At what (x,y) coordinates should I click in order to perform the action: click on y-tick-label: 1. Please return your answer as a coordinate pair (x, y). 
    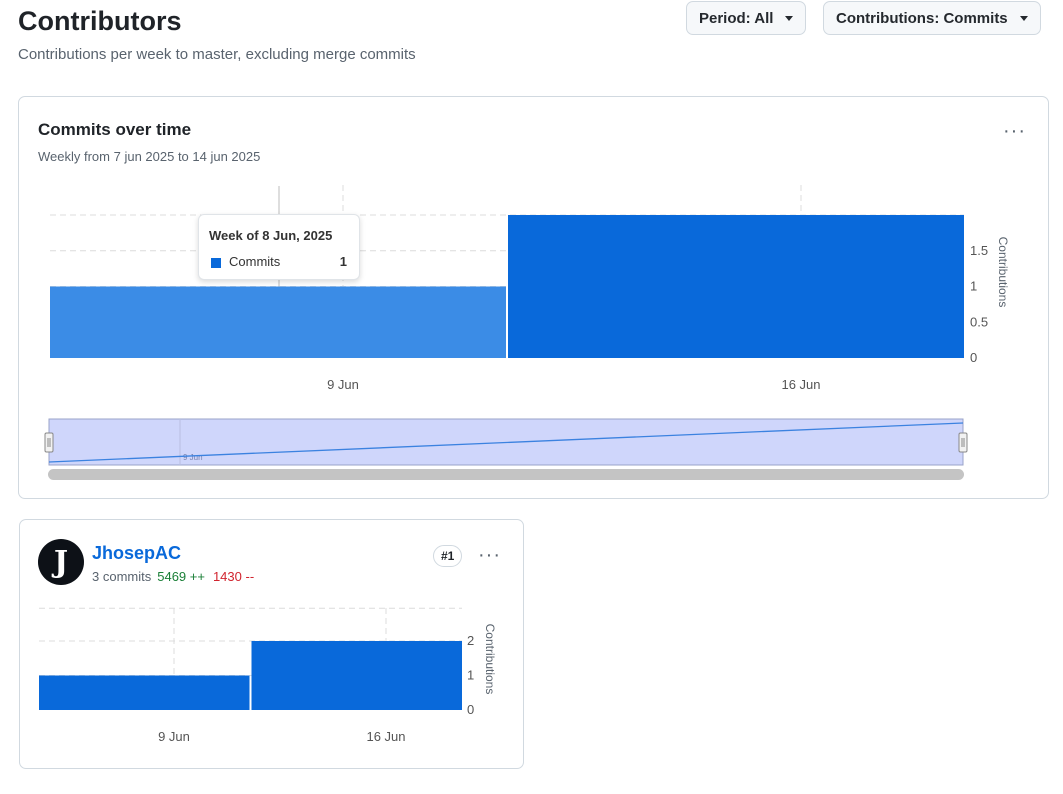
    Looking at the image, I should click on (470, 675).